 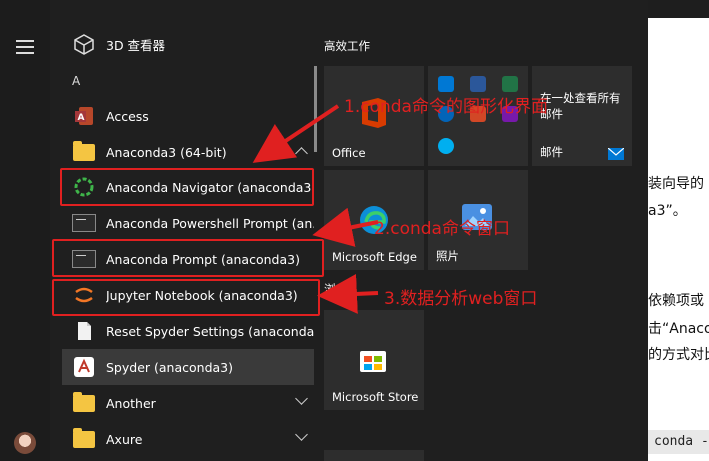 I want to click on annotation-2: 2.conda命令窗口, so click(x=442, y=229).